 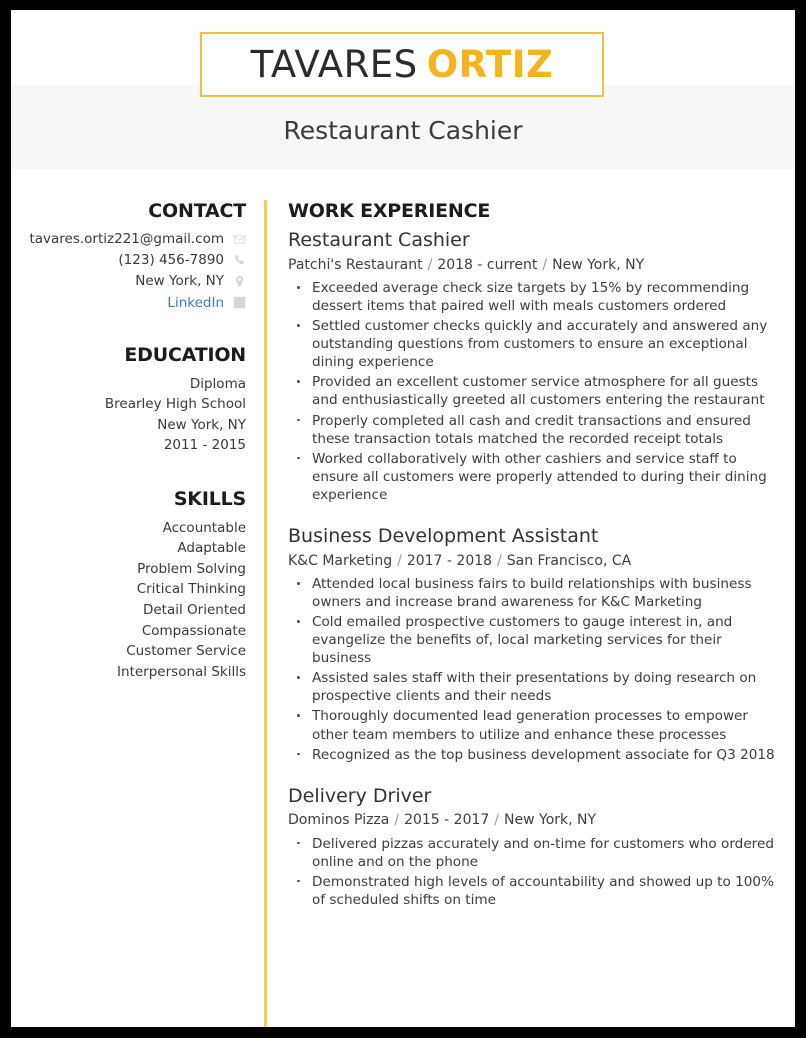 I want to click on skill-item: Adaptable, so click(x=211, y=548).